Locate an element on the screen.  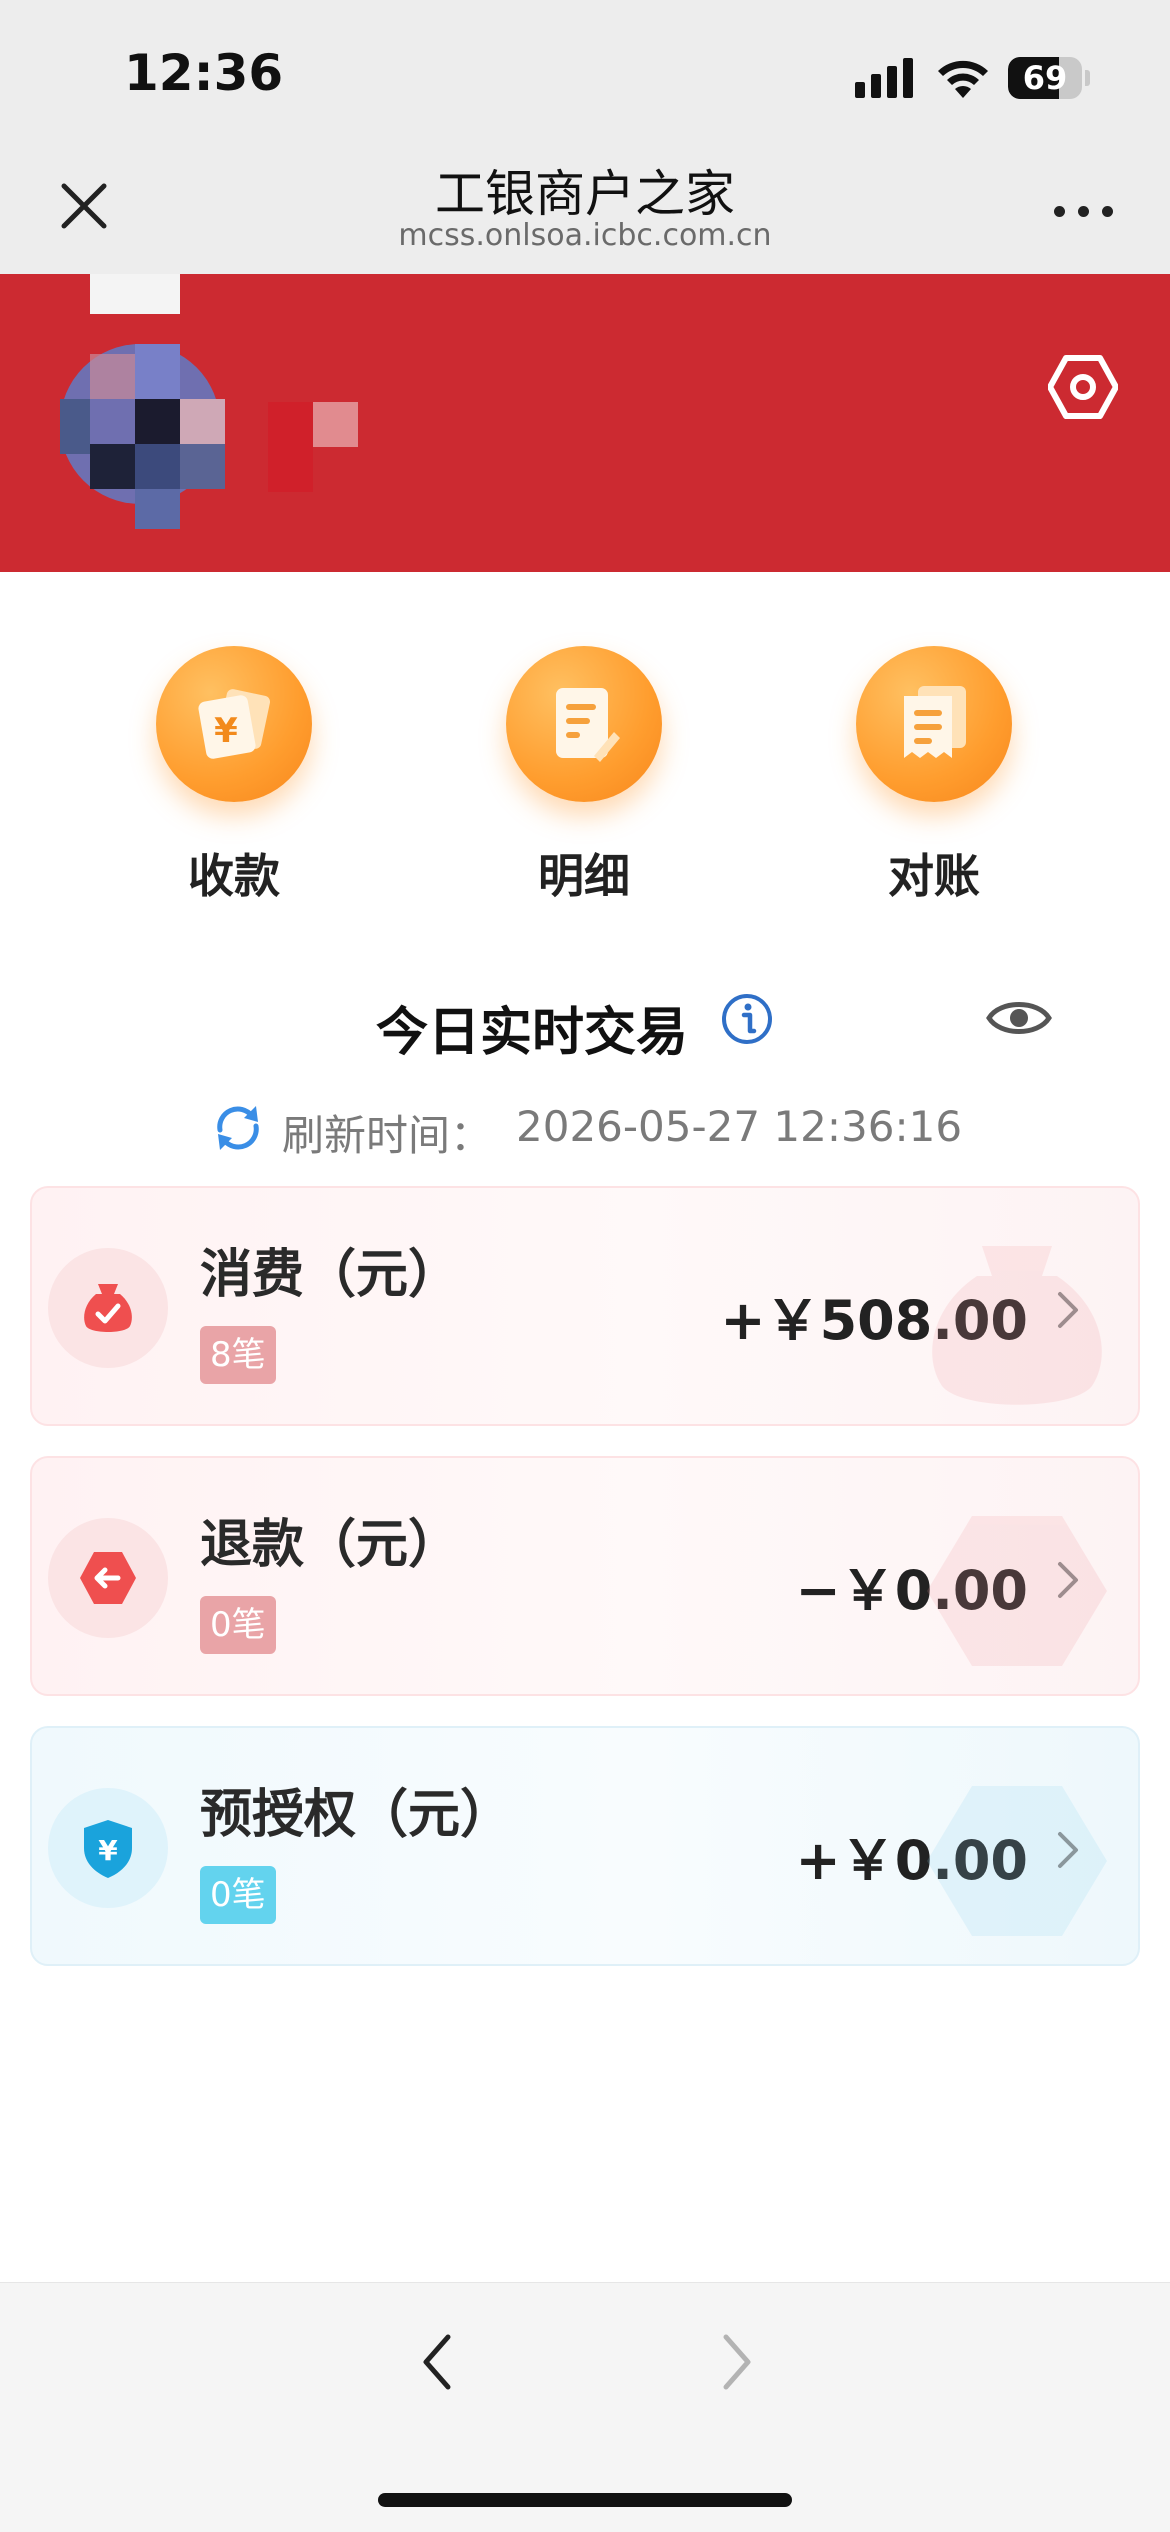
title-bar: 工银商户之家 mcss.onlsoa.icbc.com.cn is located at coordinates (585, 207).